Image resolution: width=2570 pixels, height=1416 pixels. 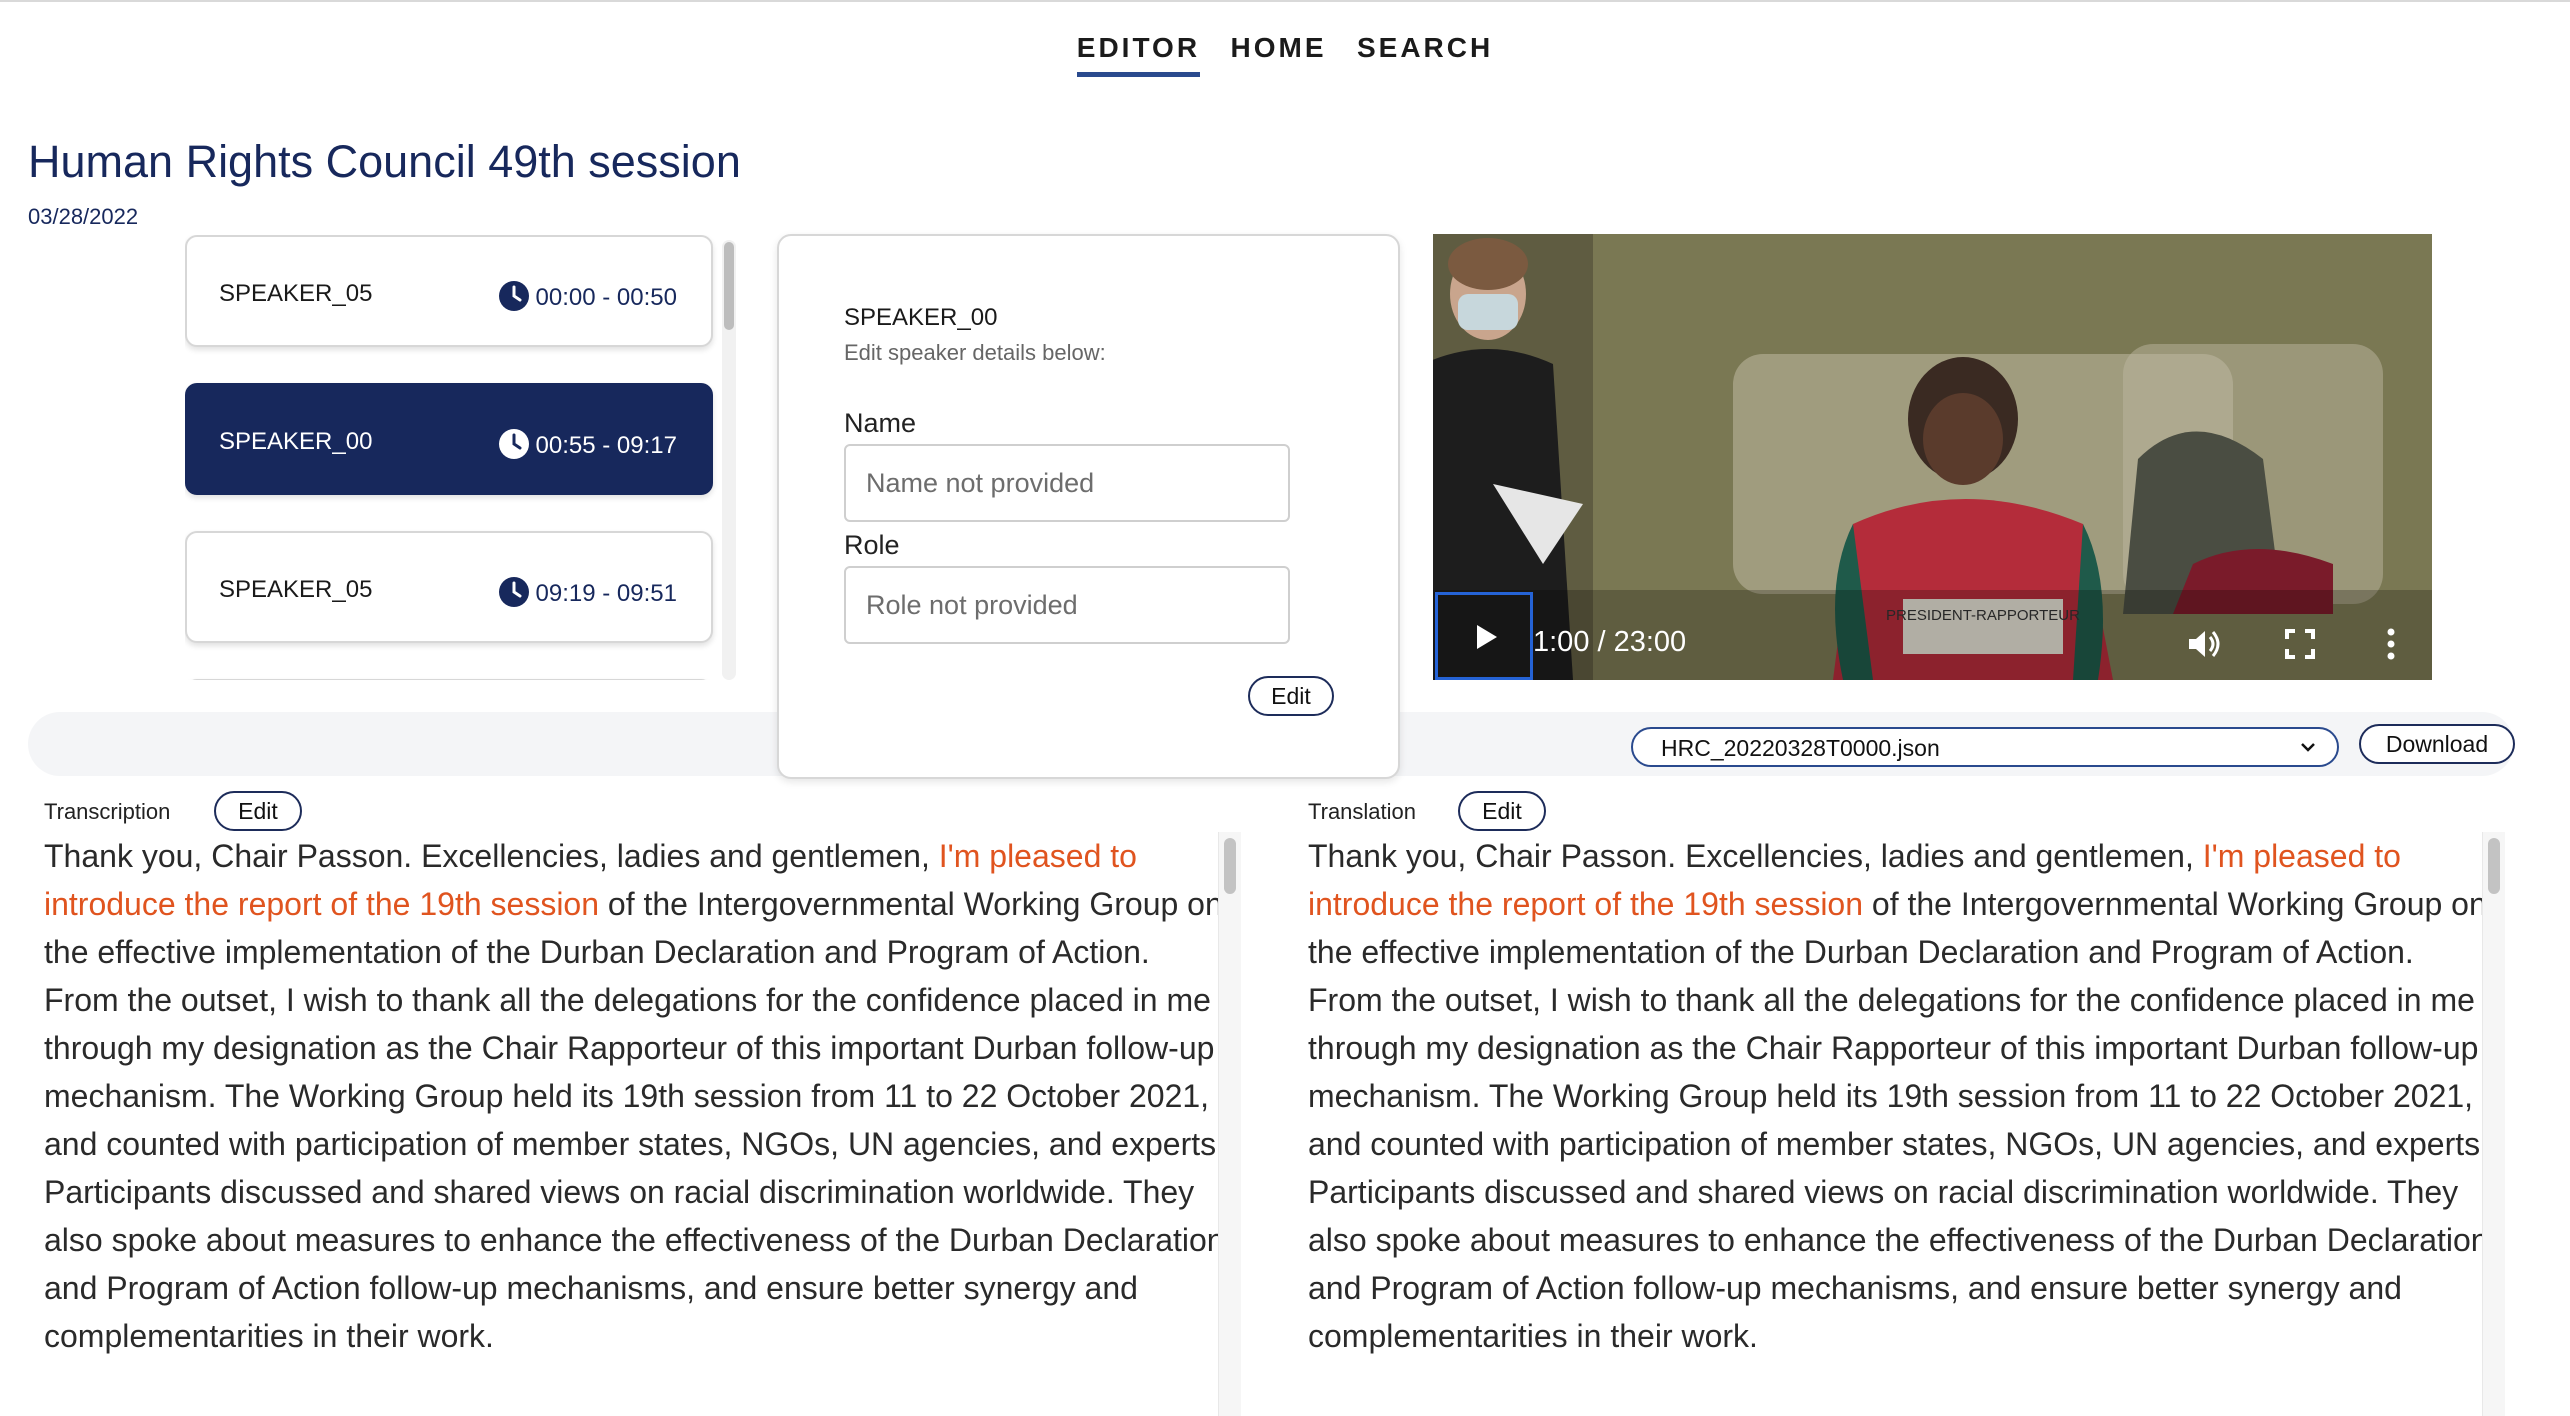 I want to click on nav-home: HOME, so click(x=1279, y=52).